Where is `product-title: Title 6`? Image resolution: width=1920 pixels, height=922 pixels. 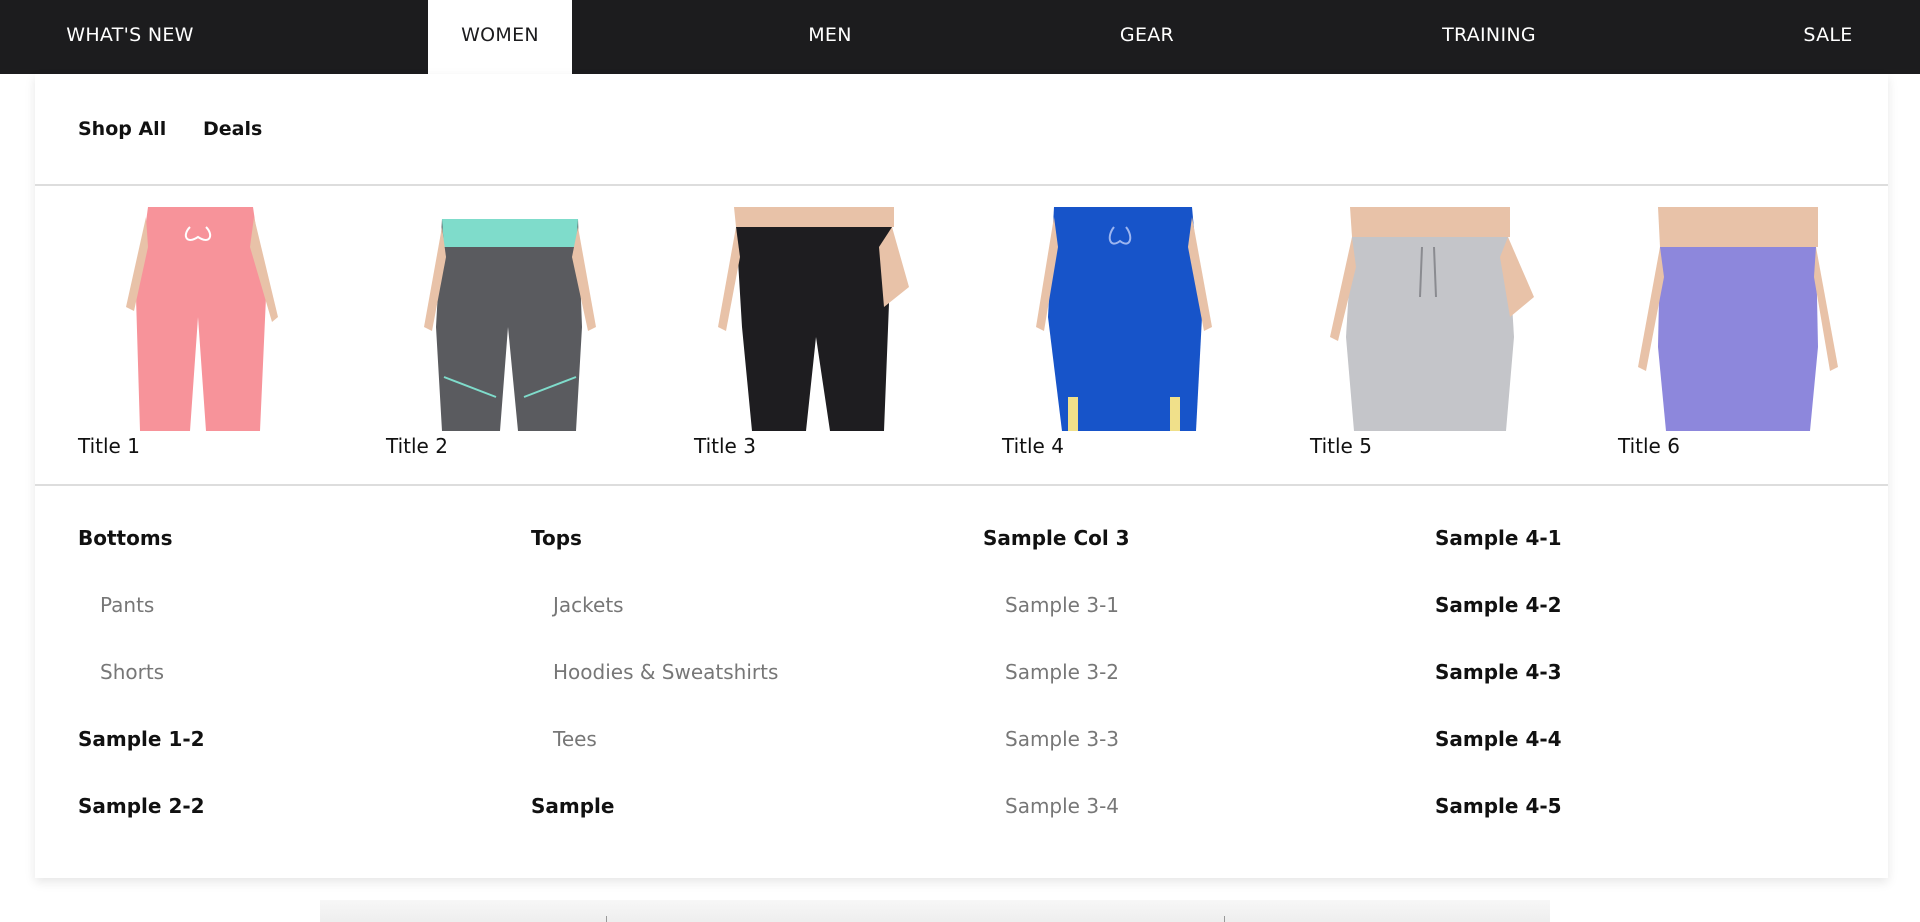 product-title: Title 6 is located at coordinates (1649, 446).